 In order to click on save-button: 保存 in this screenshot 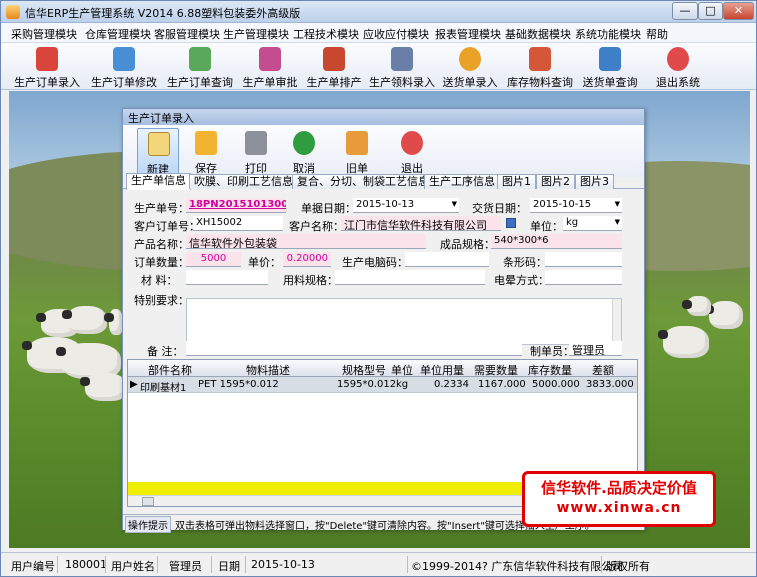, I will do `click(206, 151)`.